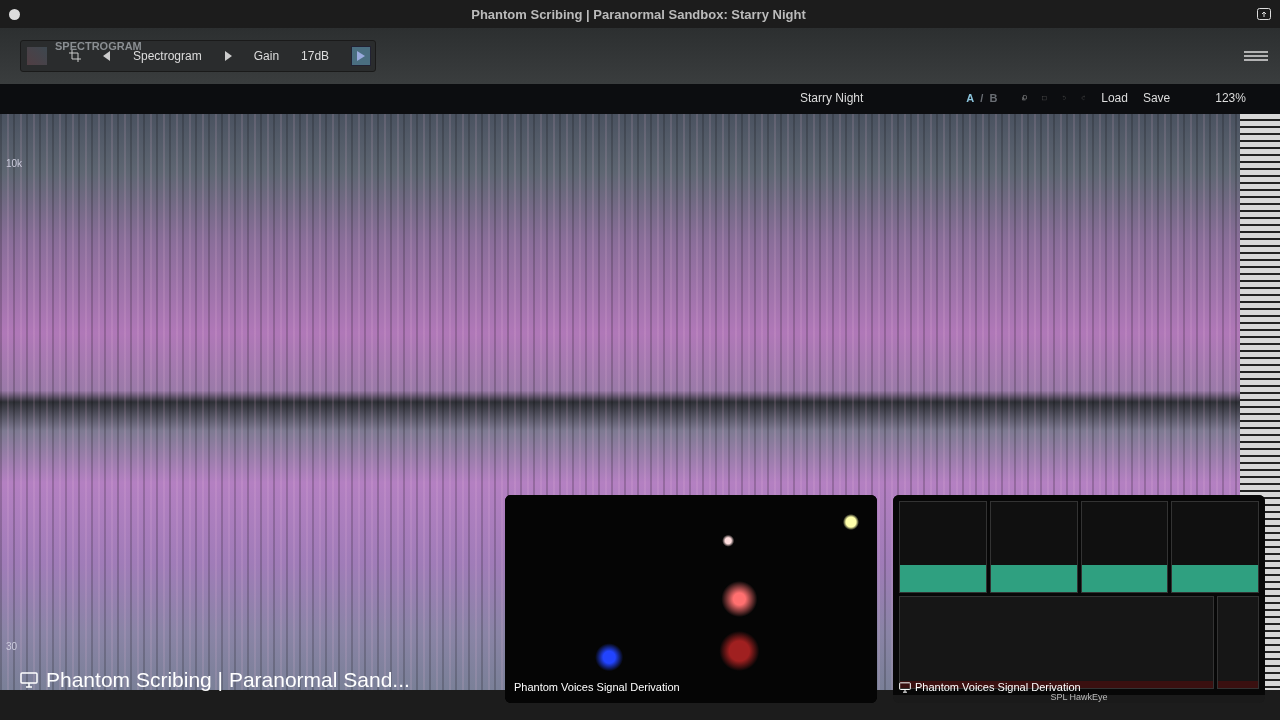 This screenshot has width=1280, height=720. Describe the element at coordinates (12, 646) in the screenshot. I see `frequency-label: 30` at that location.